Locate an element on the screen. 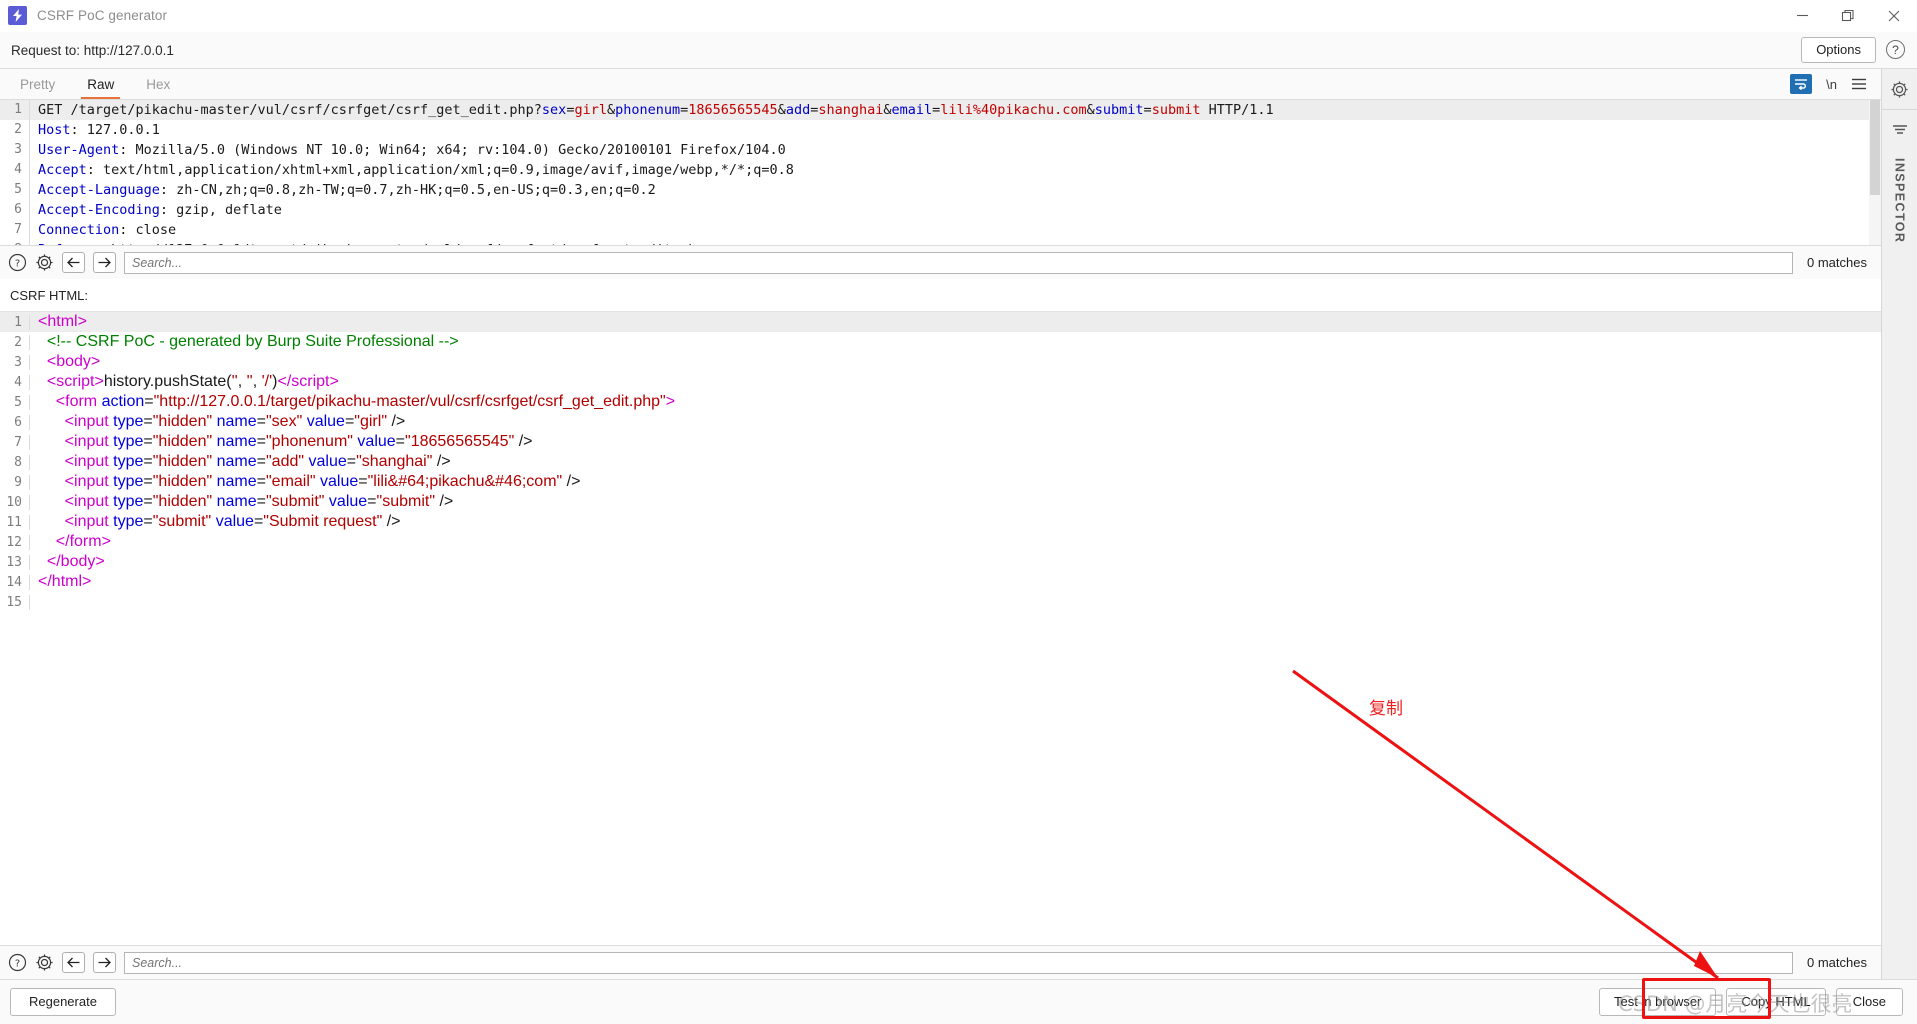  code-token: name is located at coordinates (236, 481).